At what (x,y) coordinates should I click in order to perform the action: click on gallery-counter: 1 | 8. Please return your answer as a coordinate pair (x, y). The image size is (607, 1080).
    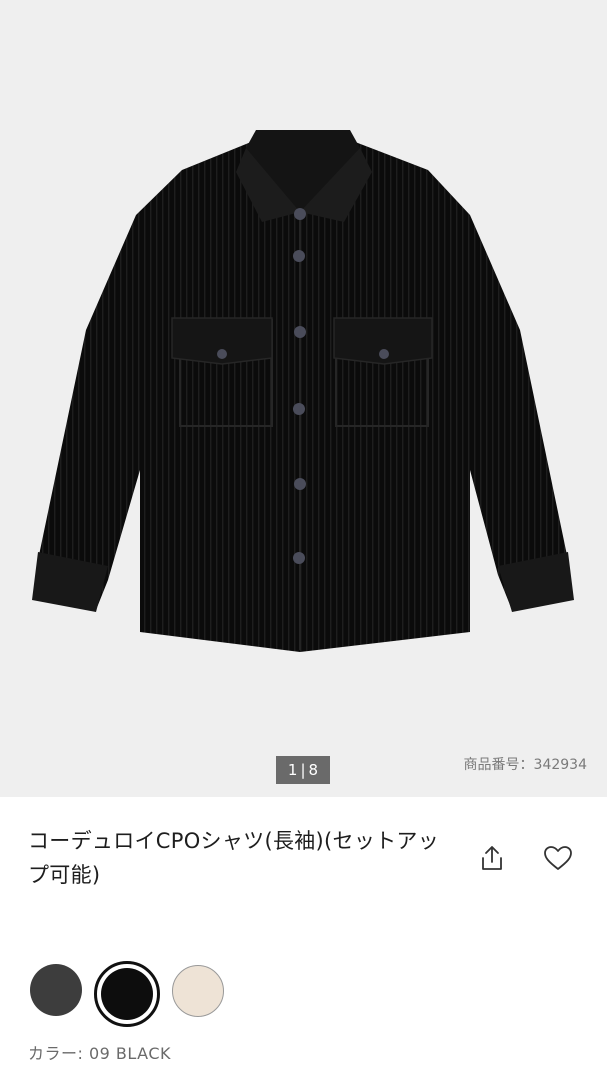
    Looking at the image, I should click on (303, 770).